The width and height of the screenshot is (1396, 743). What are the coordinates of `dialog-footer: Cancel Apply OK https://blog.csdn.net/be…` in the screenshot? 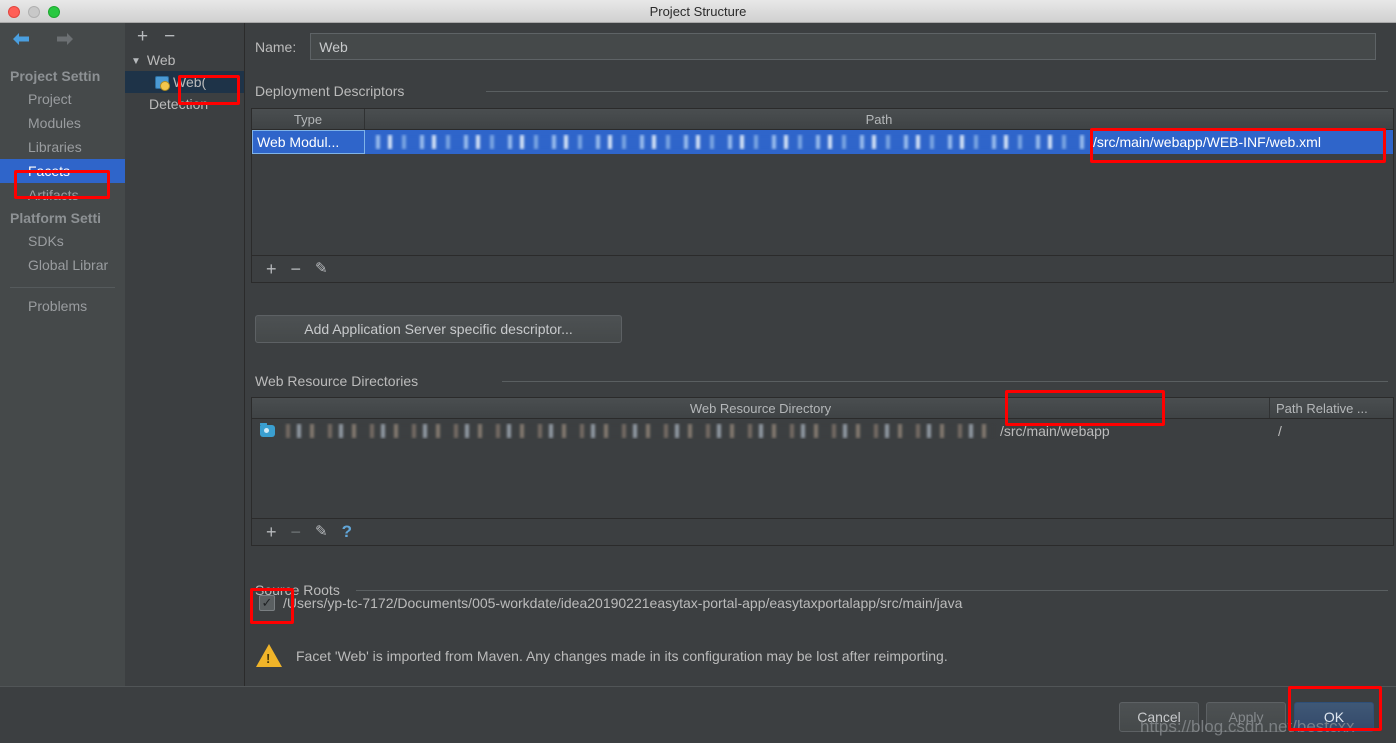 It's located at (698, 714).